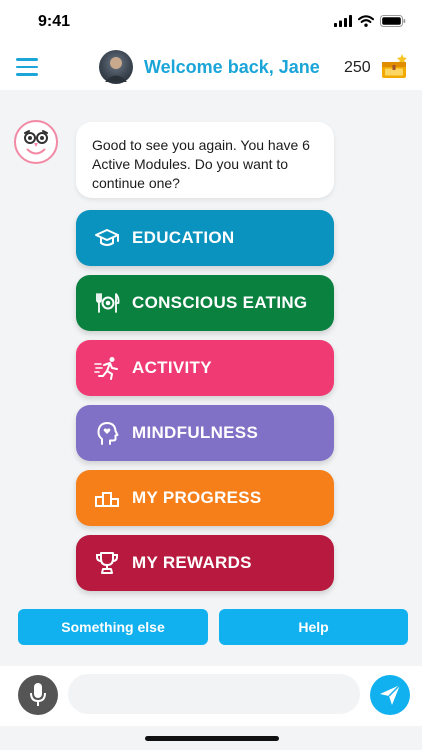 Image resolution: width=422 pixels, height=750 pixels. I want to click on send-button, so click(390, 695).